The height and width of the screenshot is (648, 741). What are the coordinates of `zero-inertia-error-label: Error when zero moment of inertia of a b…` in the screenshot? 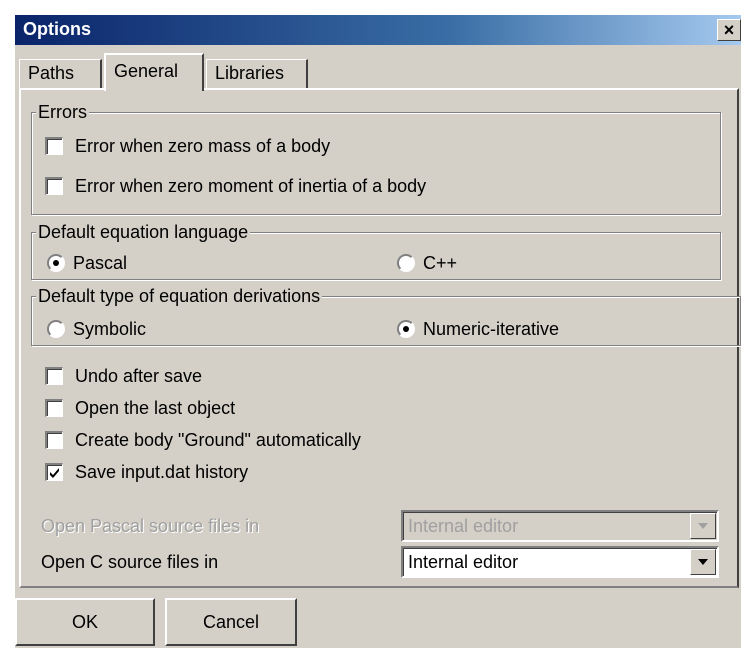 It's located at (250, 186).